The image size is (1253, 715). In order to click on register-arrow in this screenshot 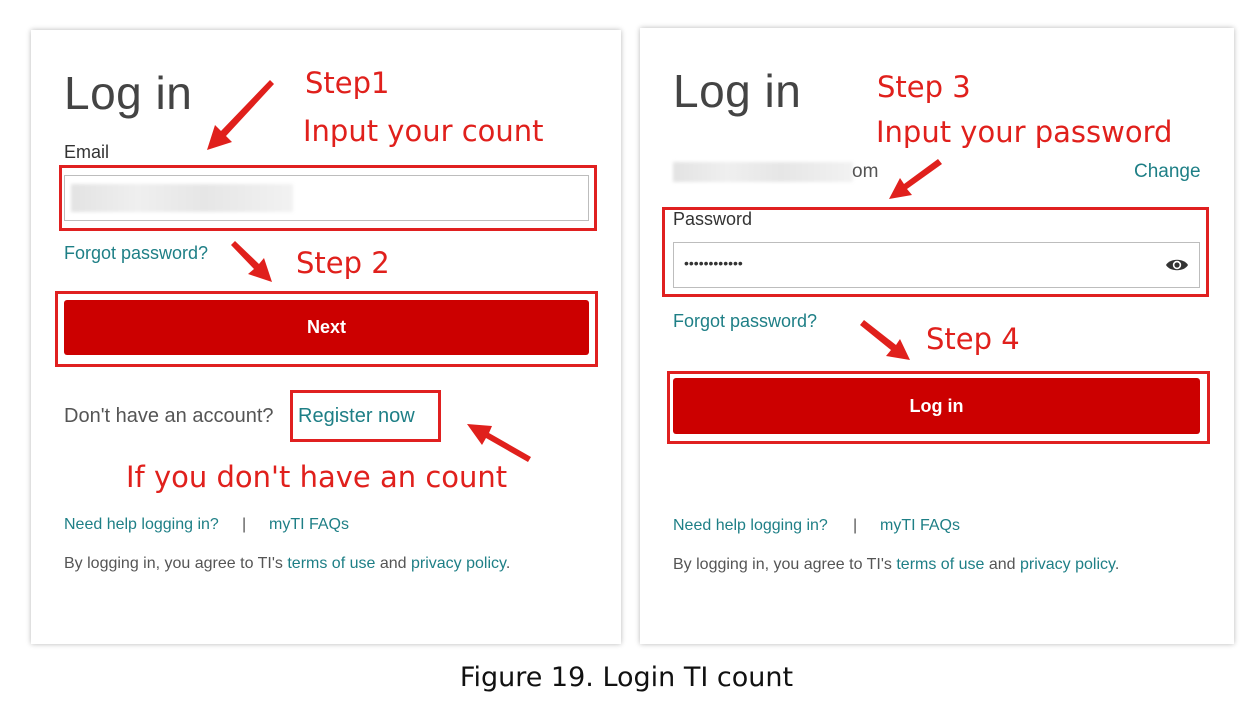, I will do `click(499, 443)`.